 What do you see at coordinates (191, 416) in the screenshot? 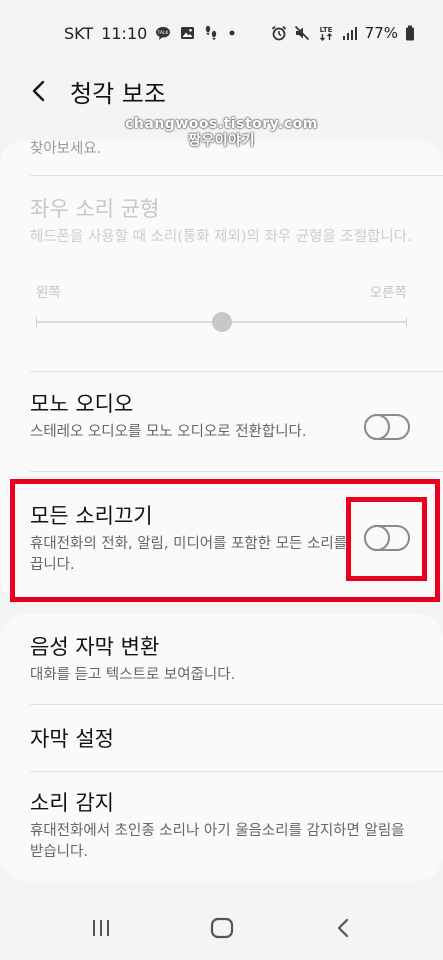
I see `mono-audio-item: 모노 오디오 스테레오 오디오를 모노 오디오로 전환합니다.` at bounding box center [191, 416].